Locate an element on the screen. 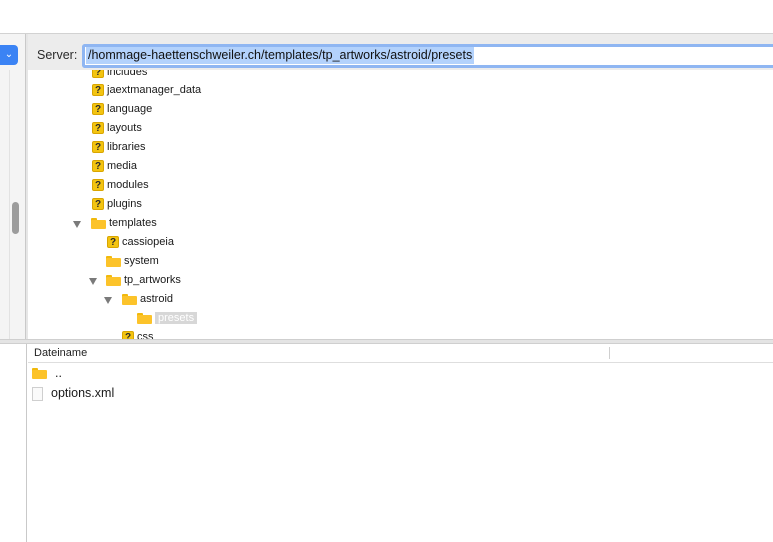 The image size is (773, 542). tree-item-jaextmanager-data: ? jaextmanager_data is located at coordinates (146, 90).